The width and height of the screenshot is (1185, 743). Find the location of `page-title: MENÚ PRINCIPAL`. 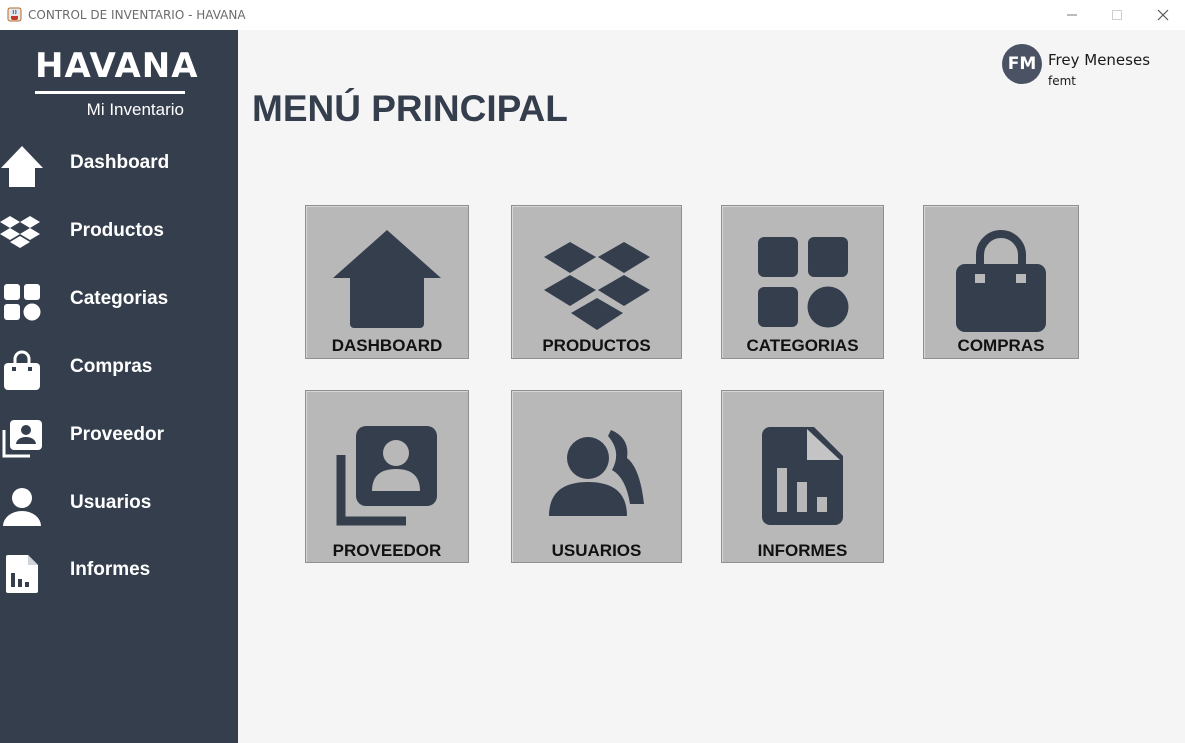

page-title: MENÚ PRINCIPAL is located at coordinates (410, 108).